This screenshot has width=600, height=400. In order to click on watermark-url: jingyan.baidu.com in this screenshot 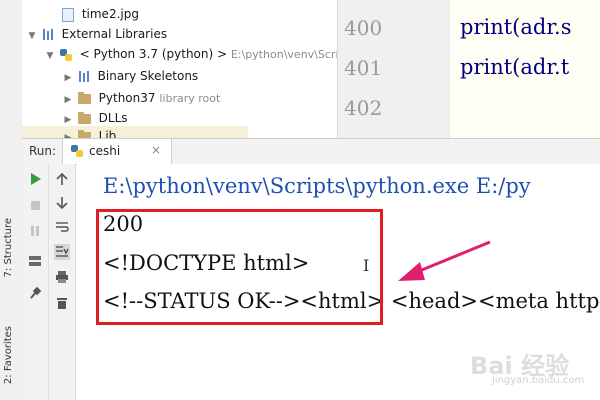, I will do `click(538, 380)`.